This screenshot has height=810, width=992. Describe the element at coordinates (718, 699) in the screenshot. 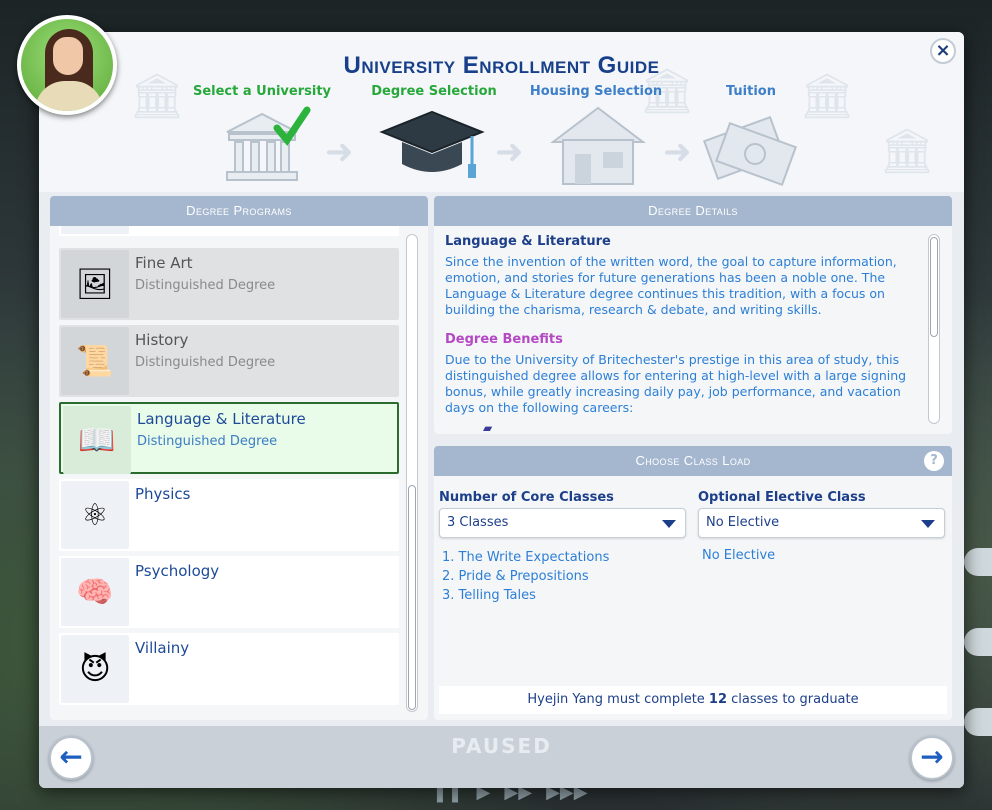

I see `grad-count: 12` at that location.